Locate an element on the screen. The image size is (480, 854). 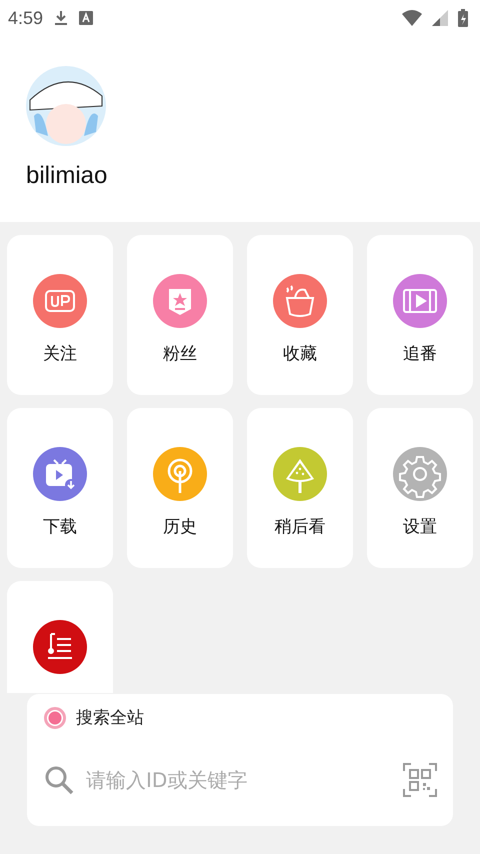
tile-label: 追番 is located at coordinates (420, 354).